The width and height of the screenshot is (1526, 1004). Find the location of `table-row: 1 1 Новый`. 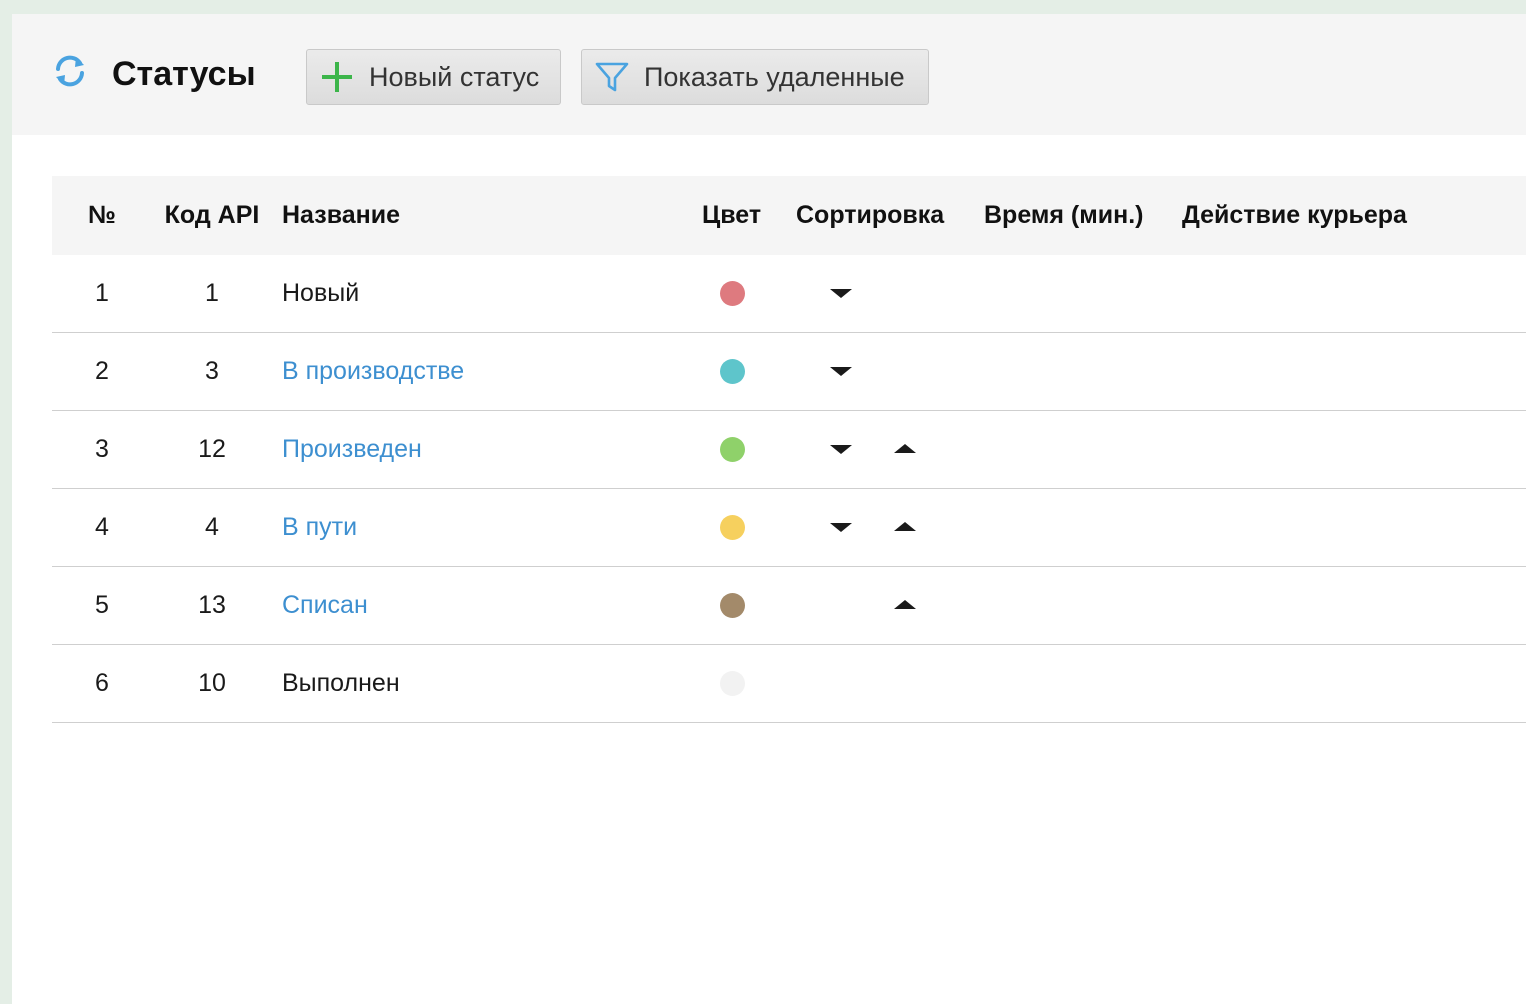

table-row: 1 1 Новый is located at coordinates (789, 294).